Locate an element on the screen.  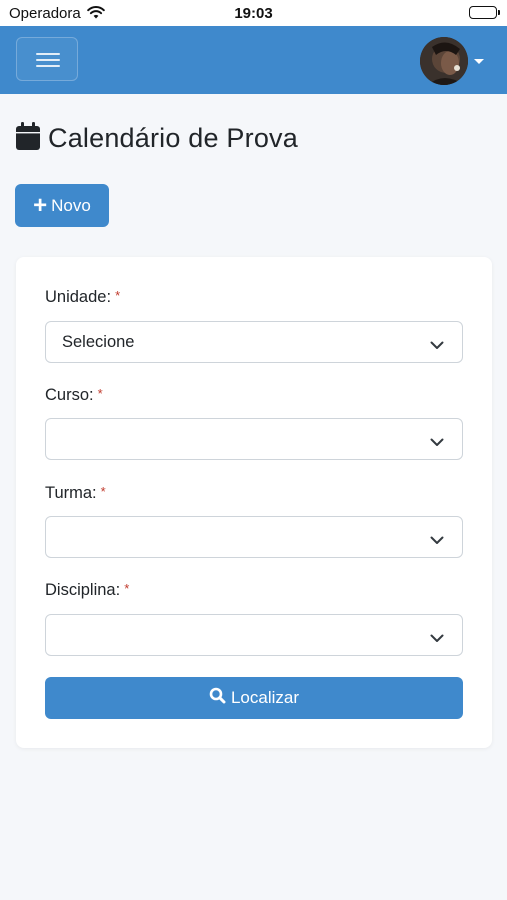
new-button: + Novo is located at coordinates (62, 205).